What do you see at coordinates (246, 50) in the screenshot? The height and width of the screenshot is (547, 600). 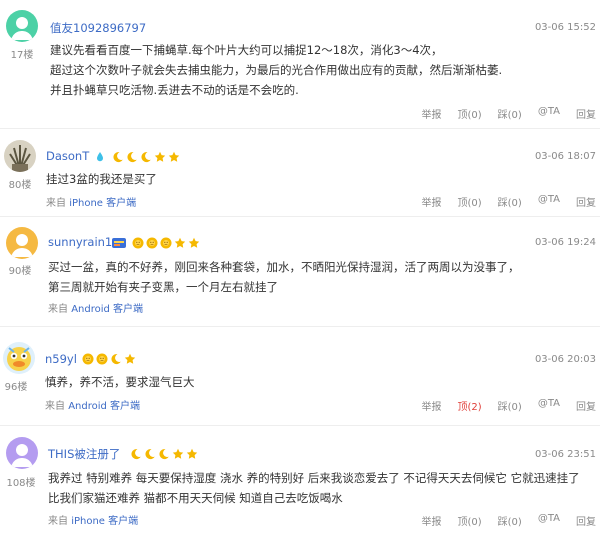 I see `comment-line: 建议先看看百度一下捕蝇草.每个叶片大约可以捕捉12～18次，消化3～4次，` at bounding box center [246, 50].